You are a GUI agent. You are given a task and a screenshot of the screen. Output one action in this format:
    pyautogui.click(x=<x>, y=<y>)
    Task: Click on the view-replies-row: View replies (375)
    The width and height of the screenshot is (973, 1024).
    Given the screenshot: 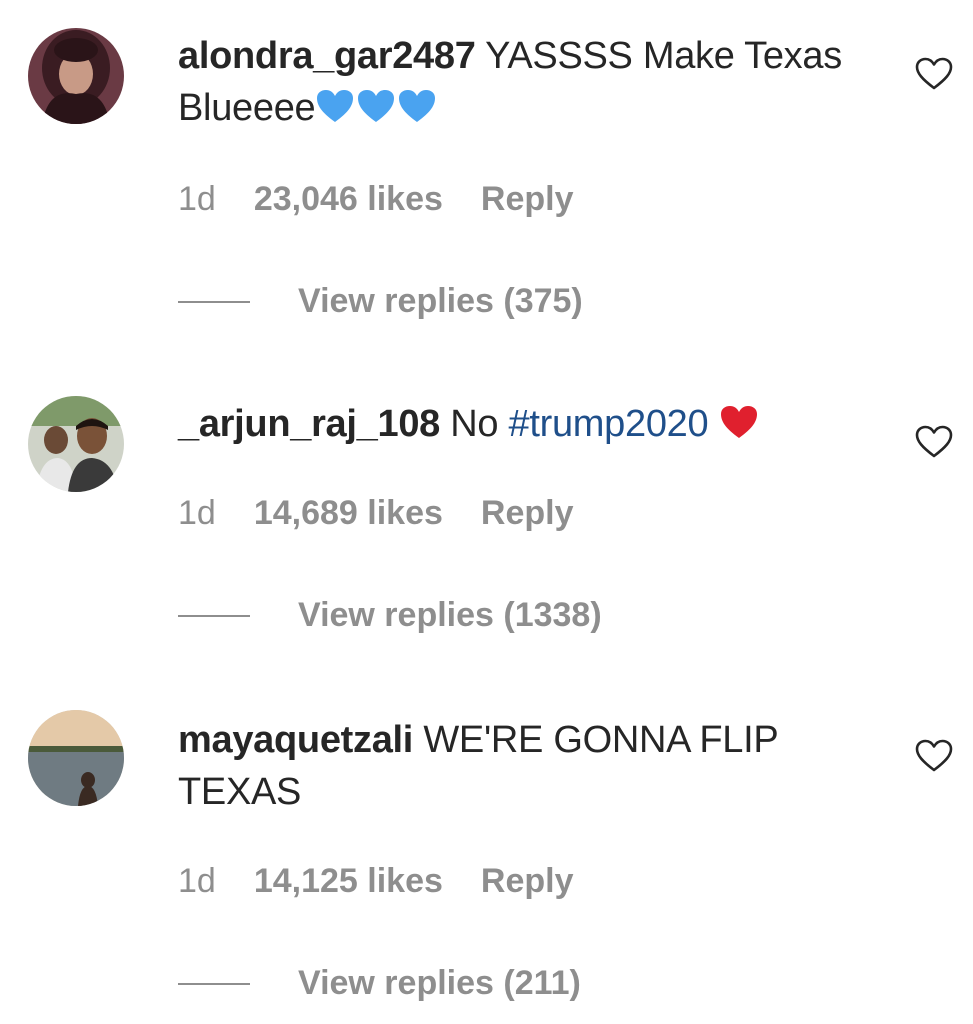 What is the action you would take?
    pyautogui.click(x=380, y=301)
    